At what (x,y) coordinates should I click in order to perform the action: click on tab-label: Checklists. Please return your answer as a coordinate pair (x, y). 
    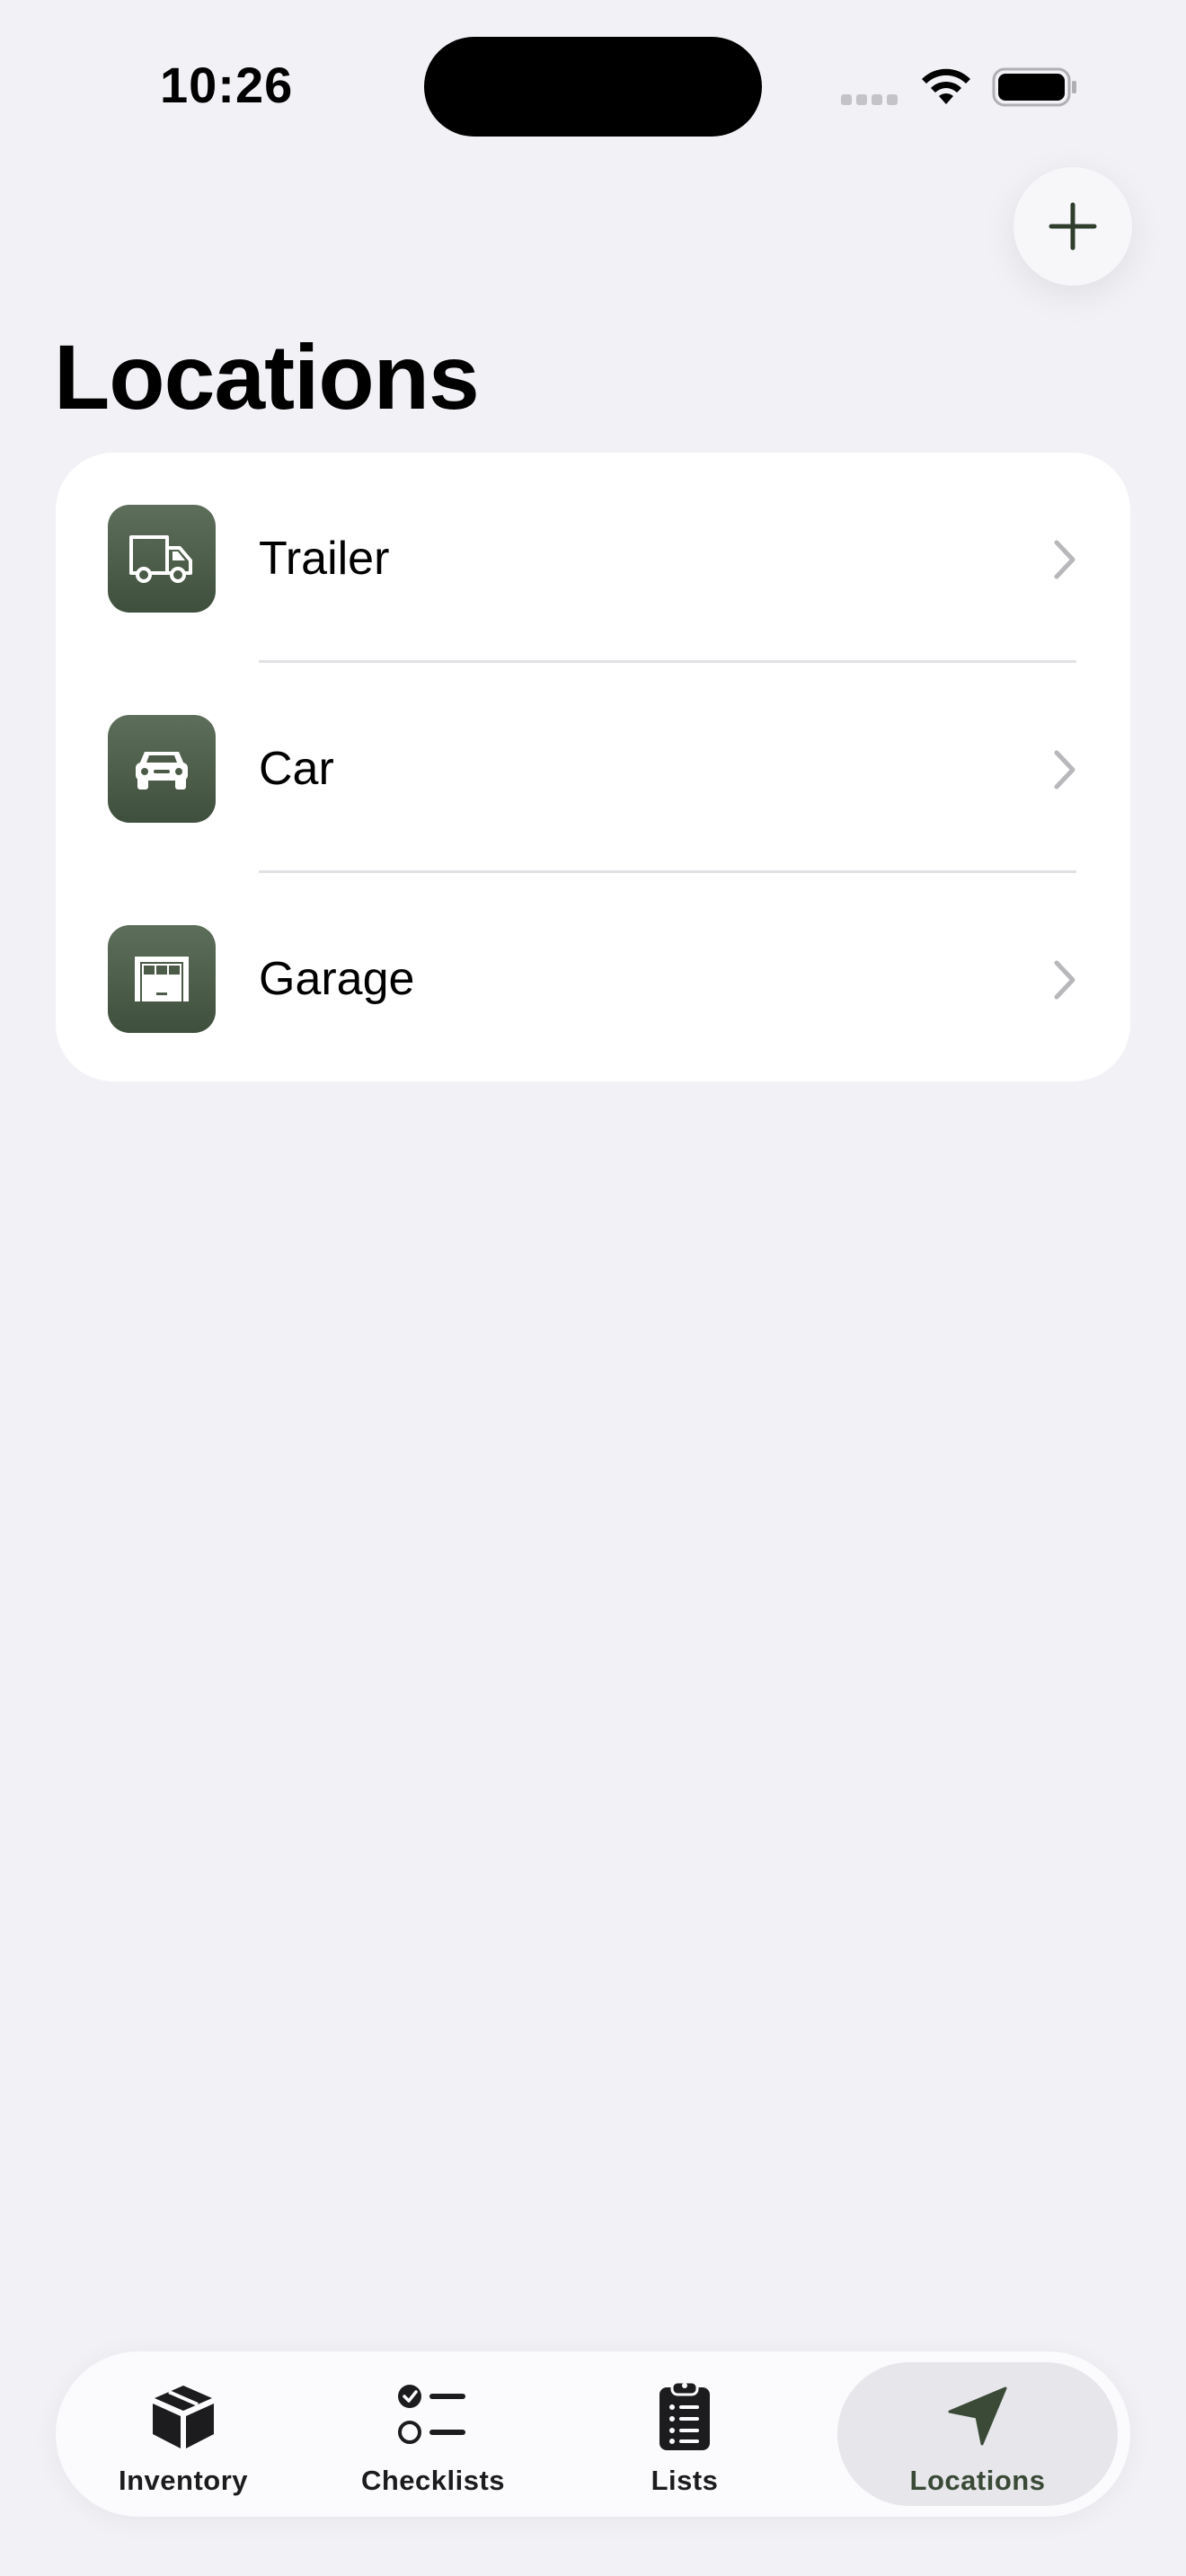
    Looking at the image, I should click on (433, 2480).